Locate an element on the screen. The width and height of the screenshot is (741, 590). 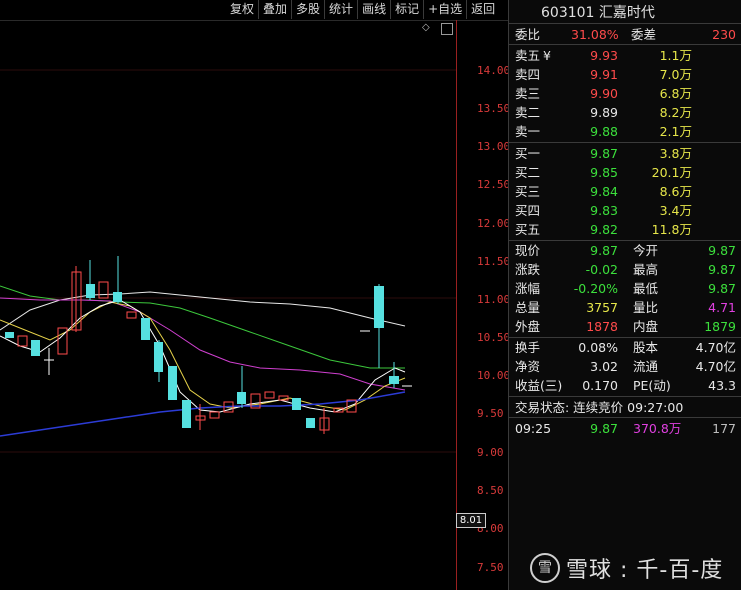
ask-volume: 6.8万 is located at coordinates (675, 93).